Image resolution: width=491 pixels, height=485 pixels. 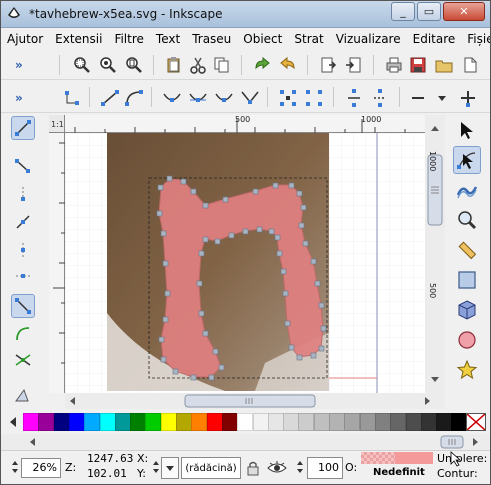 What do you see at coordinates (255, 401) in the screenshot?
I see `horizontal-scrollbar` at bounding box center [255, 401].